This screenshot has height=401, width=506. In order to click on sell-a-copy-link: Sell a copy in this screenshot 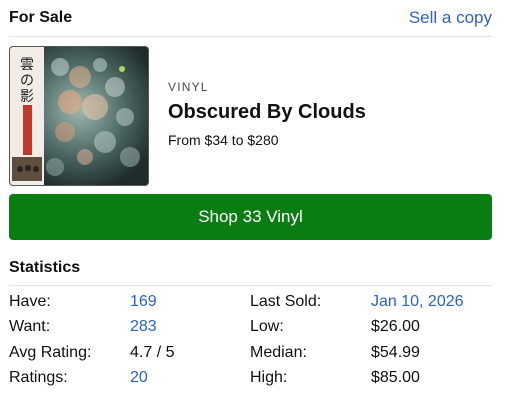, I will do `click(450, 18)`.